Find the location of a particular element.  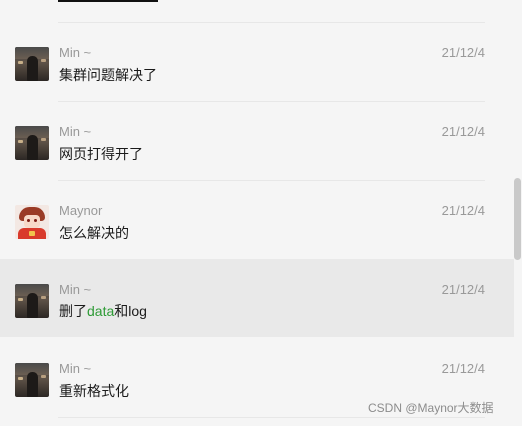

message-text-keyword: data is located at coordinates (101, 311).